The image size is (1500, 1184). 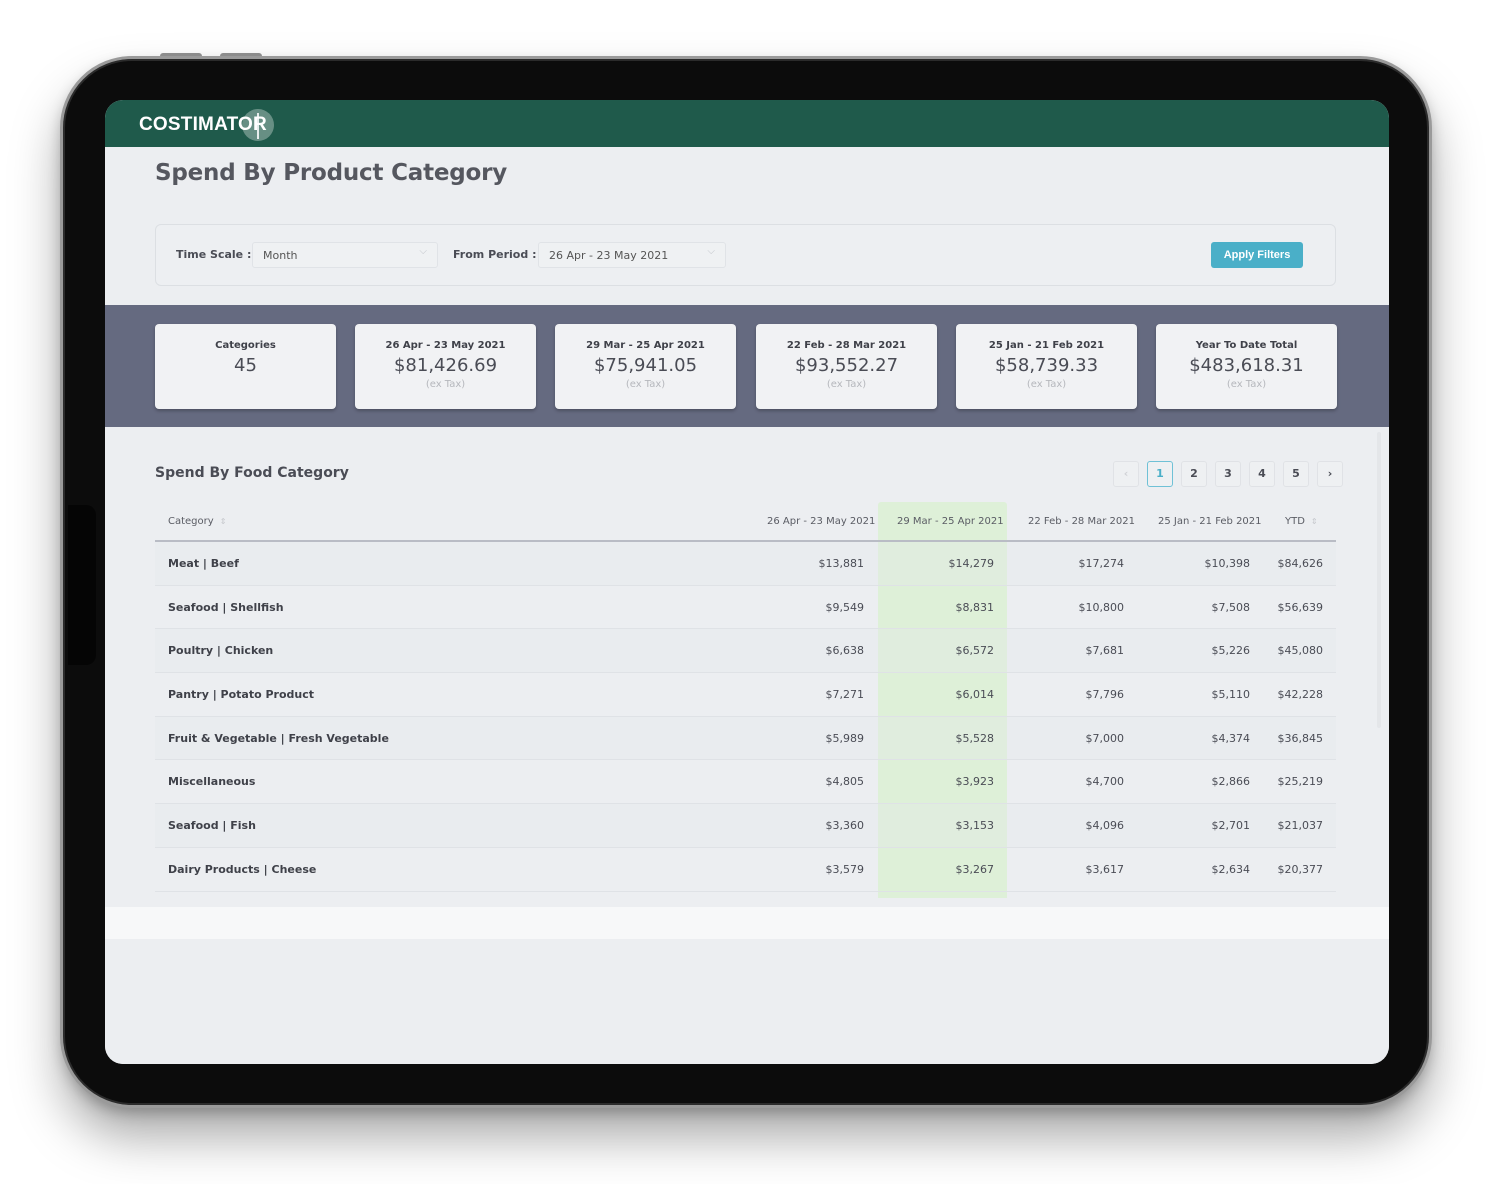 What do you see at coordinates (1081, 521) in the screenshot?
I see `column-header-period-3: 22 Feb - 28 Mar 2021` at bounding box center [1081, 521].